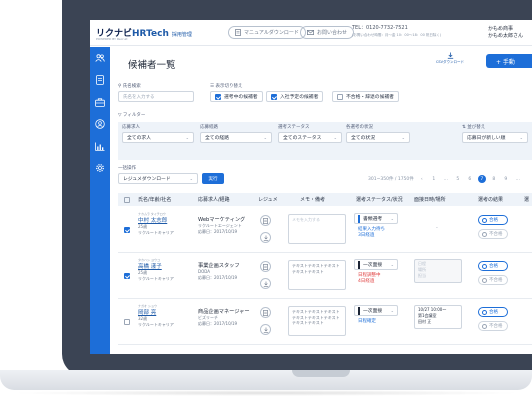 The image size is (532, 400). I want to click on sidebar-item-users, so click(100, 124).